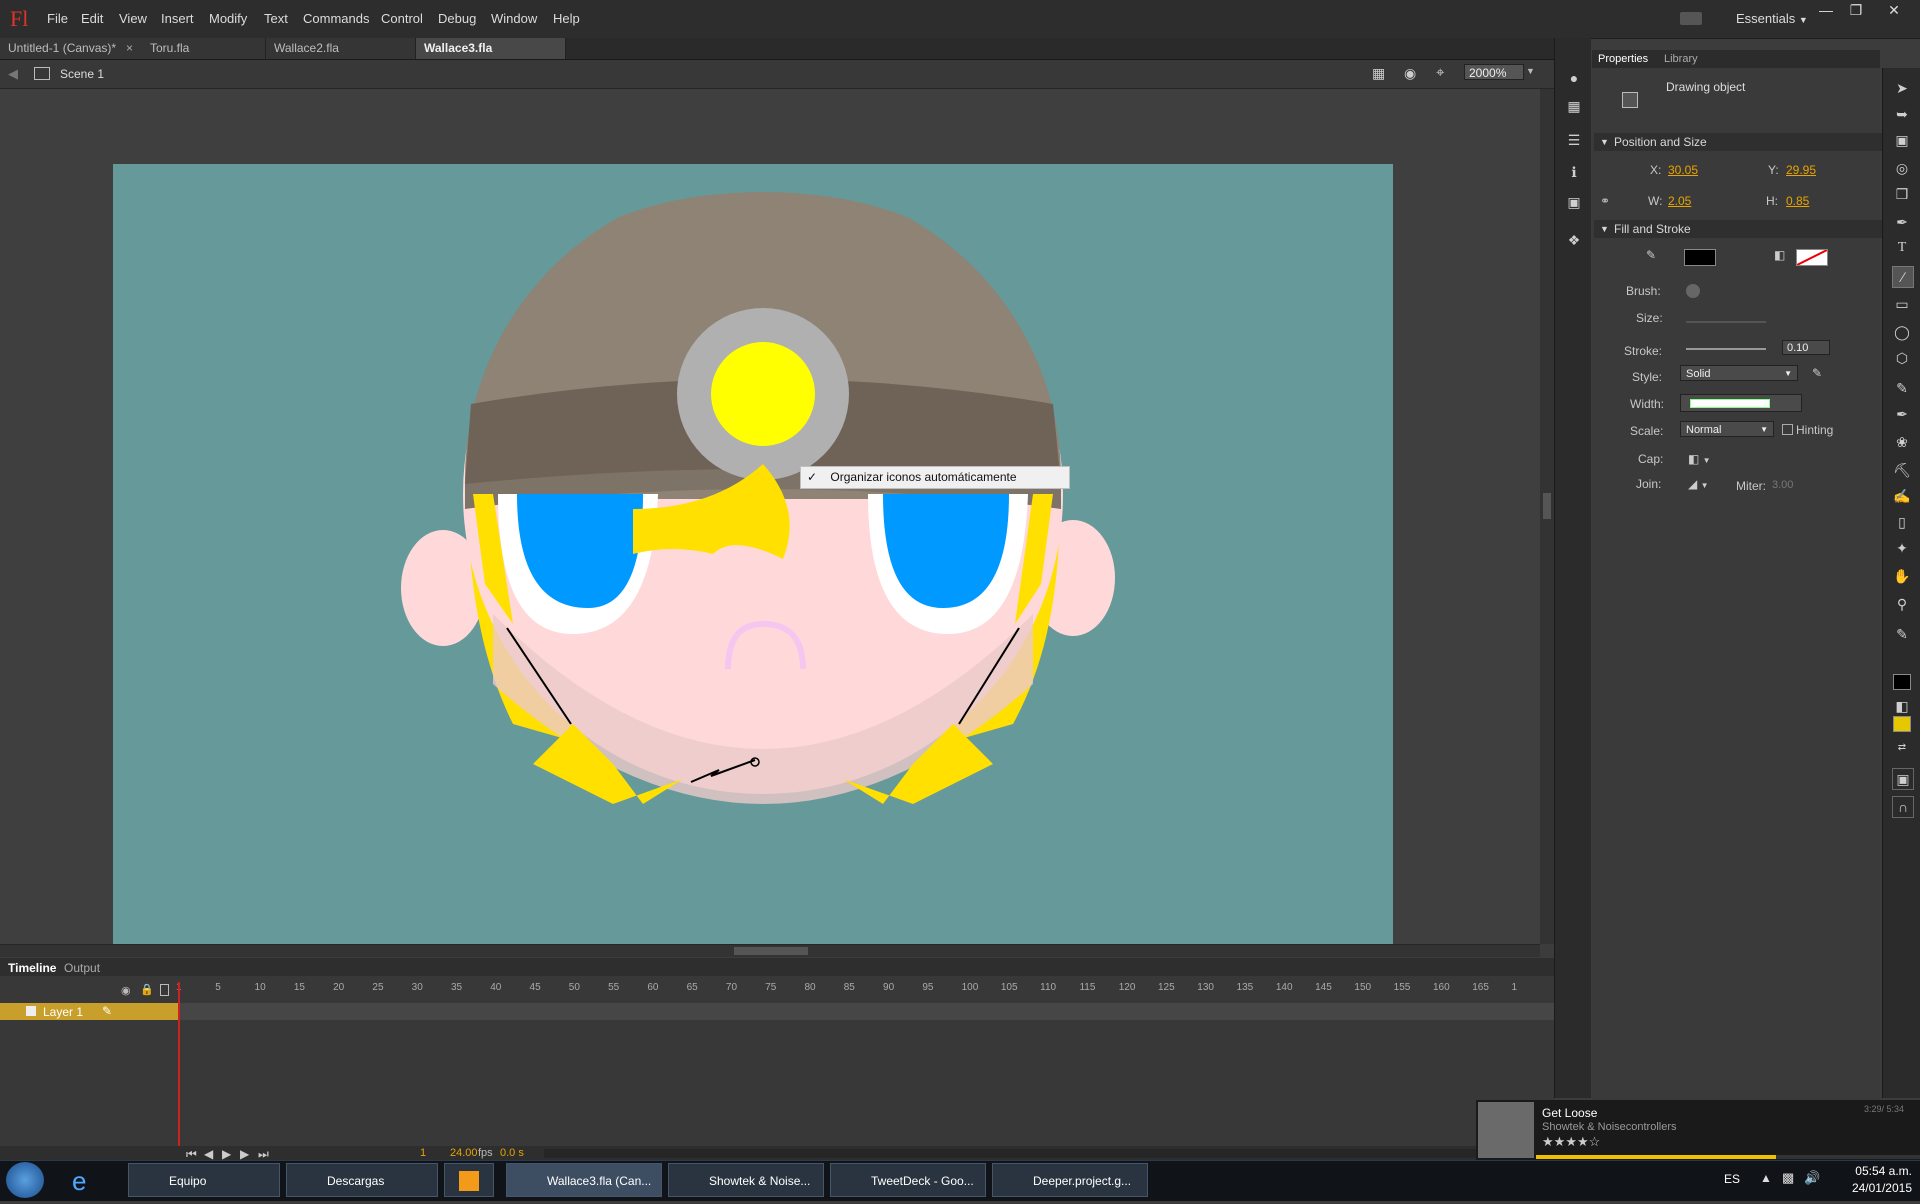 The width and height of the screenshot is (1920, 1204). What do you see at coordinates (1801, 170) in the screenshot?
I see `y-field: 29.95` at bounding box center [1801, 170].